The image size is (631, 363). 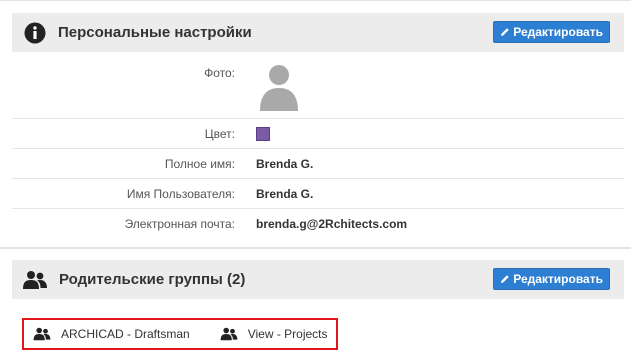 What do you see at coordinates (318, 32) in the screenshot?
I see `personal-settings-header: Персональные настройки Редактировать` at bounding box center [318, 32].